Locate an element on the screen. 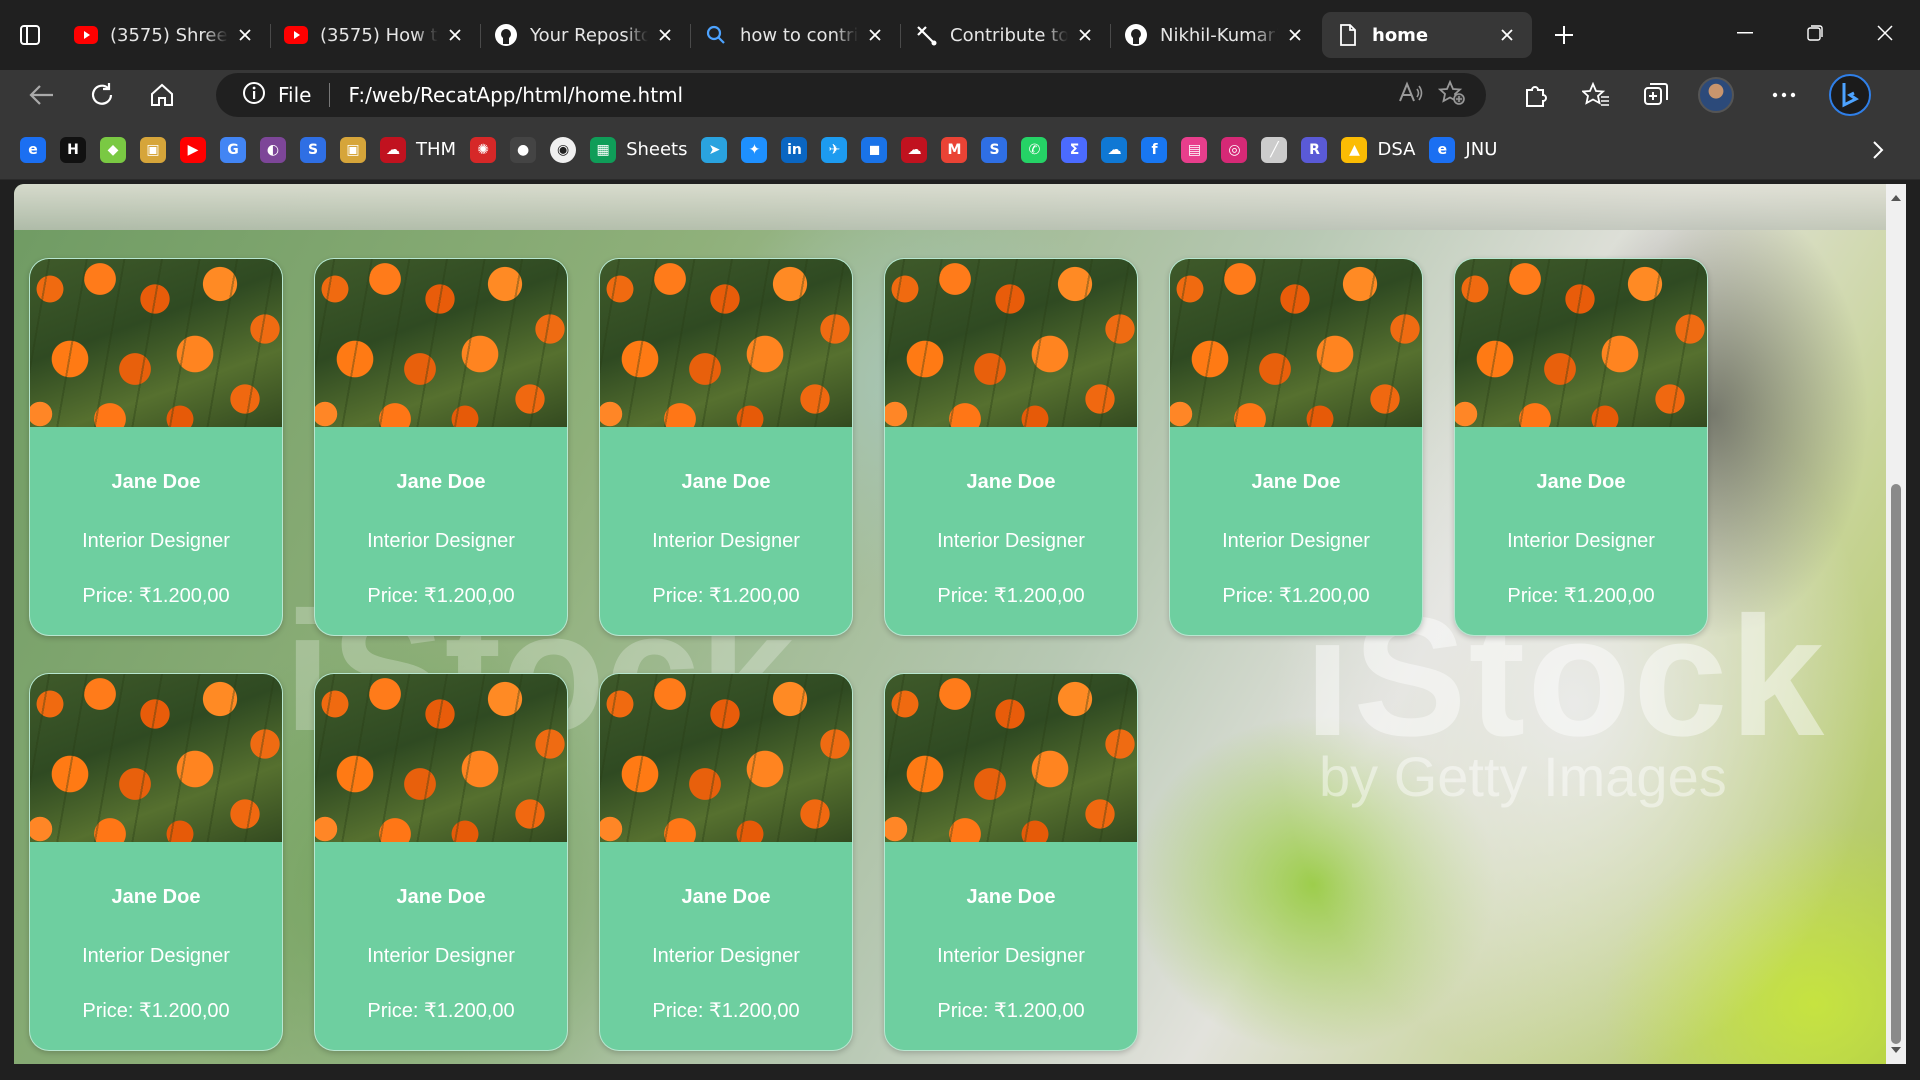 This screenshot has width=1920, height=1080. tab-github-profile: Nikhil-Kumar1 is located at coordinates (1215, 35).